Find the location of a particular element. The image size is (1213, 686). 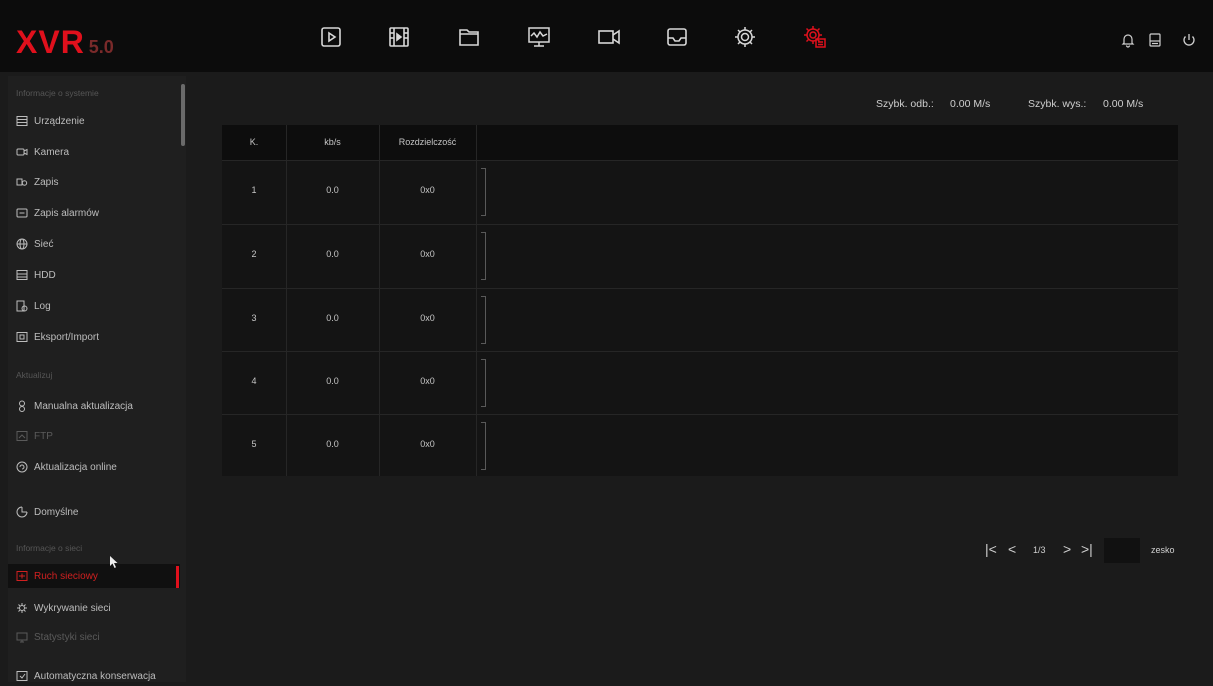

sidebar-item-camera: Kamera is located at coordinates (42, 152).